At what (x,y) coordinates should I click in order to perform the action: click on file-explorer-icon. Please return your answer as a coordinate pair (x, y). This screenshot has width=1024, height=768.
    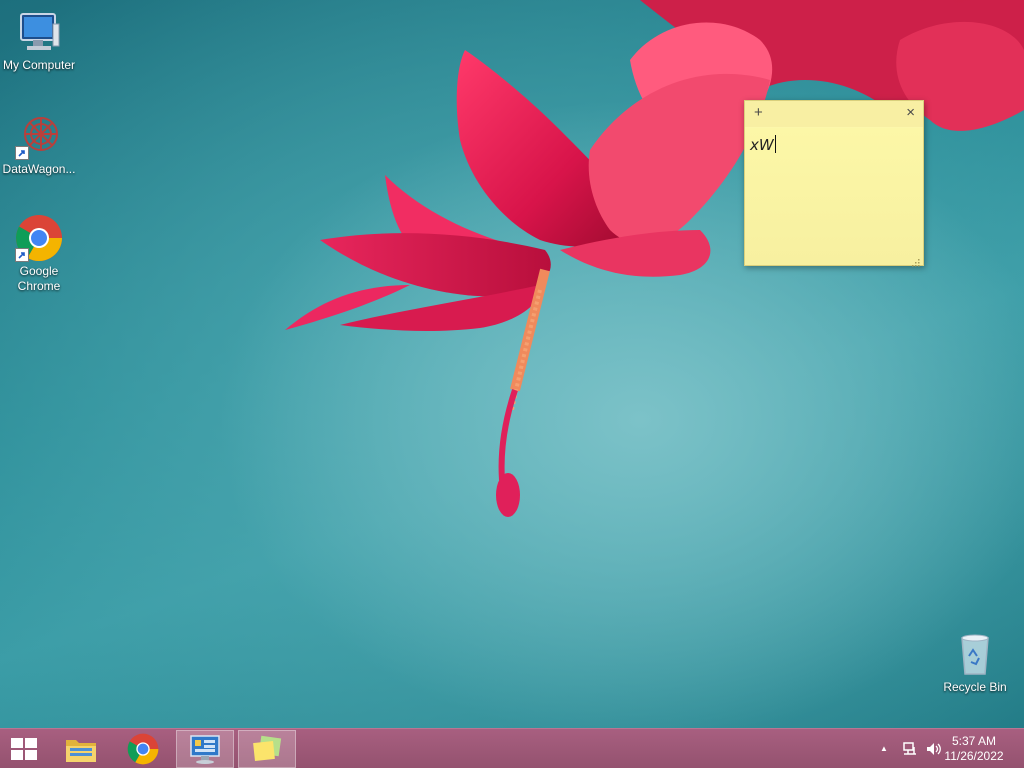
    Looking at the image, I should click on (81, 751).